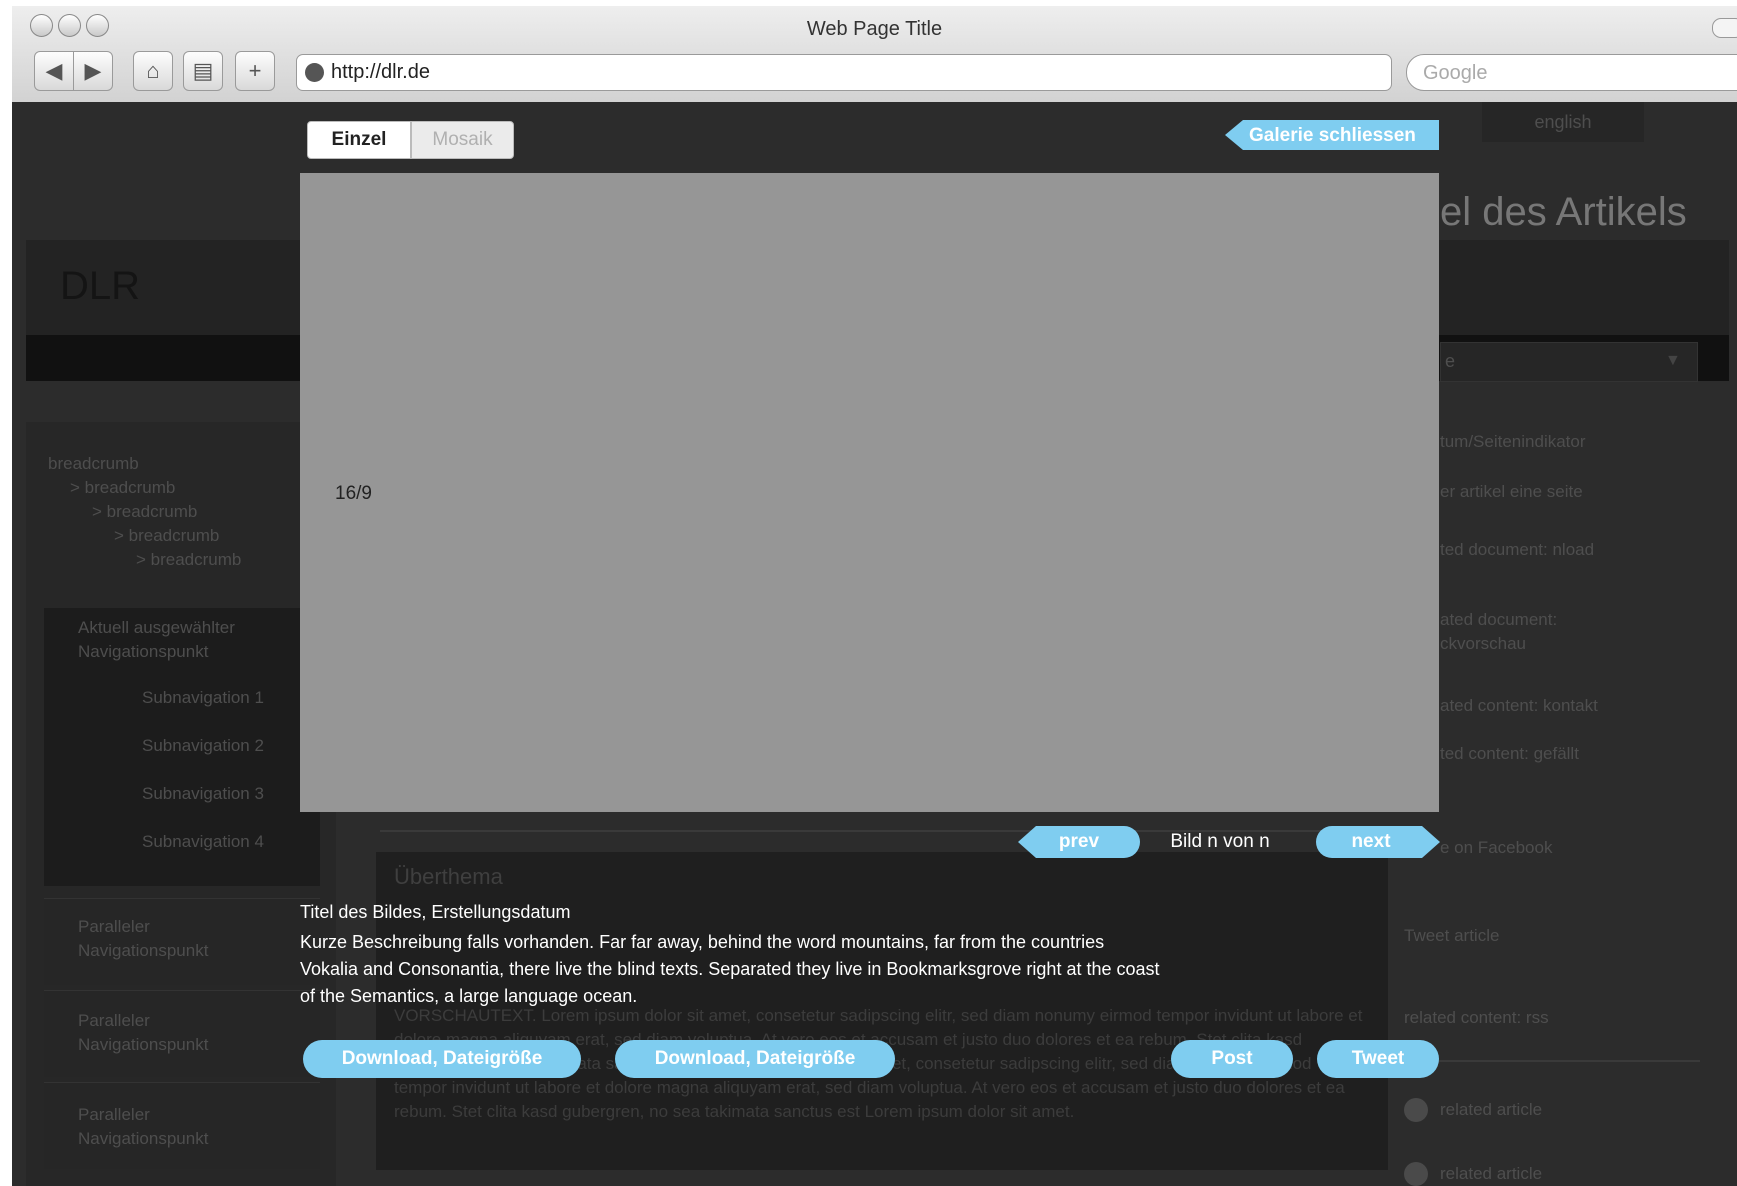 This screenshot has height=1186, width=1737. I want to click on close-gallery-button: Galerie schliessen, so click(1332, 135).